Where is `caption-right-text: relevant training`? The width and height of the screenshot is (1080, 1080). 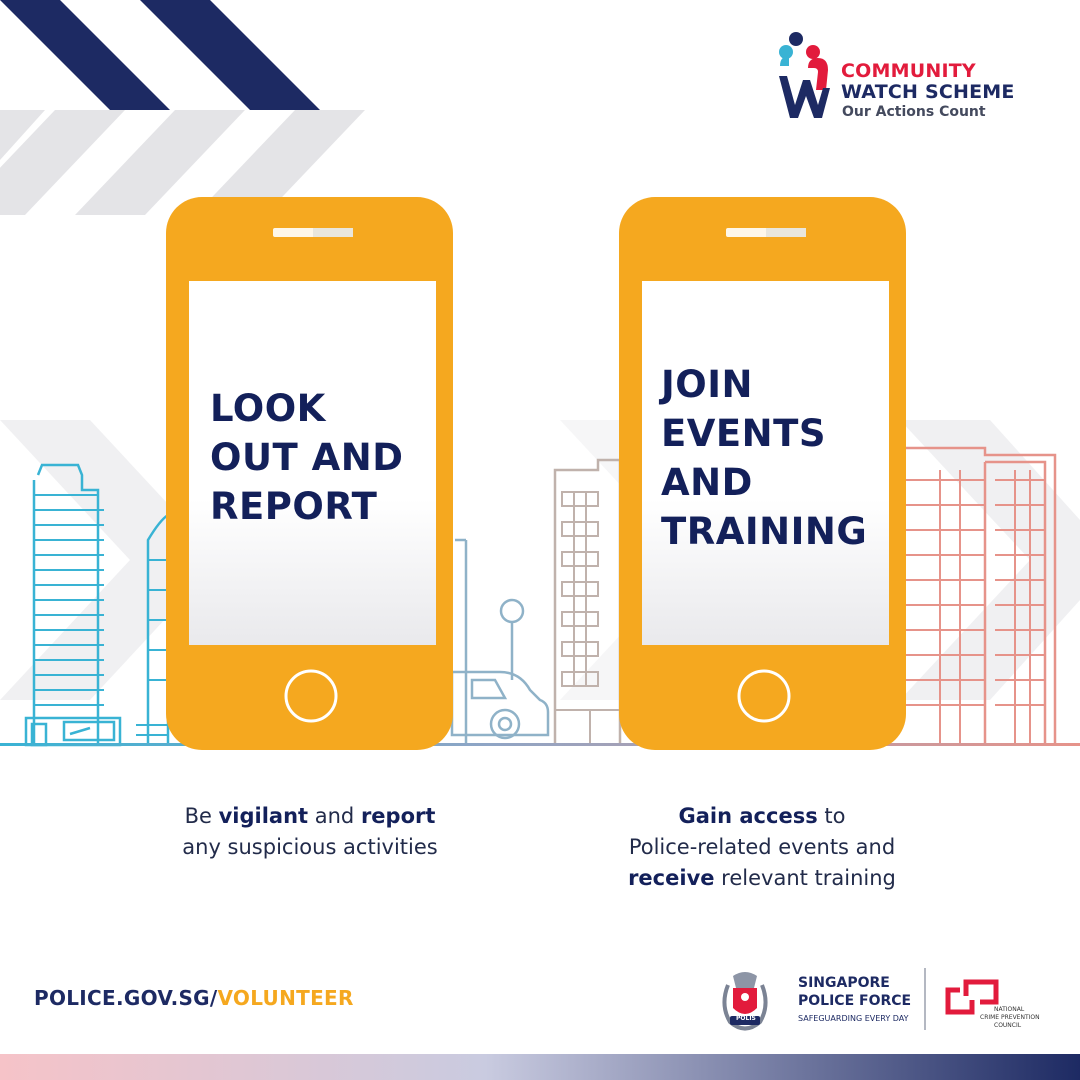 caption-right-text: relevant training is located at coordinates (805, 878).